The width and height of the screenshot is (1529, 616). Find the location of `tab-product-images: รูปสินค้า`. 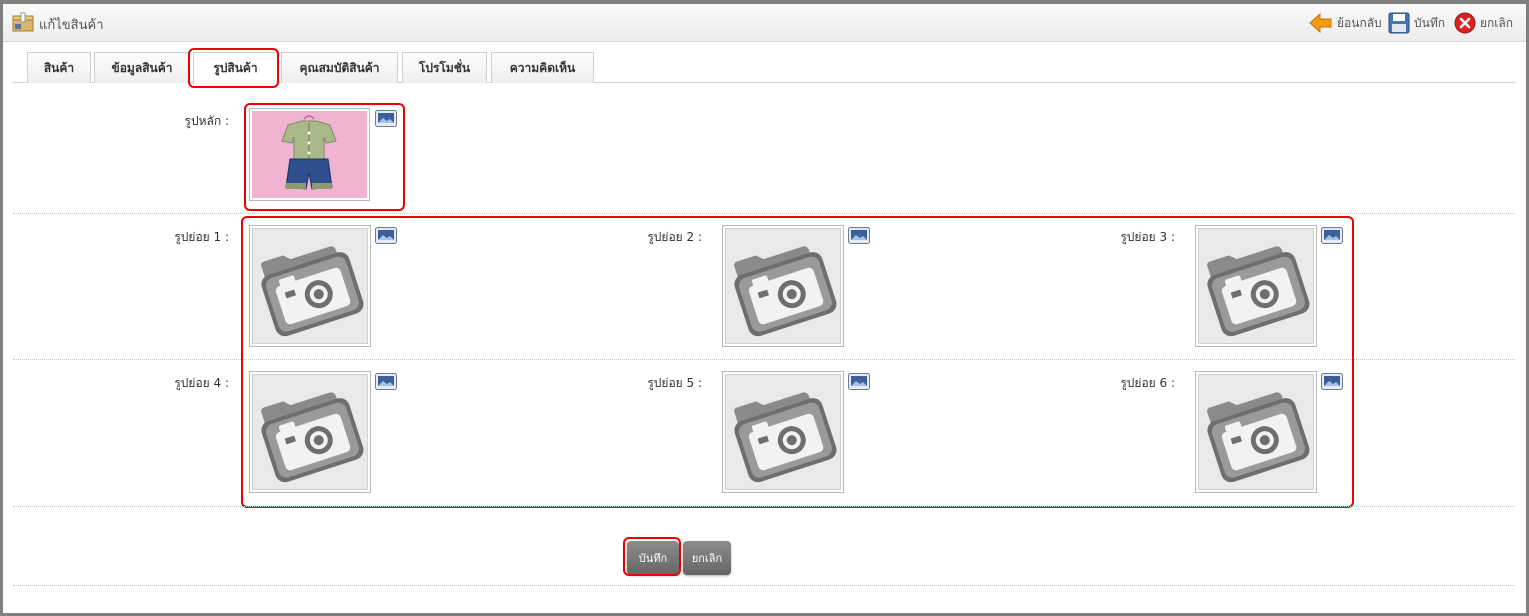

tab-product-images: รูปสินค้า is located at coordinates (235, 68).